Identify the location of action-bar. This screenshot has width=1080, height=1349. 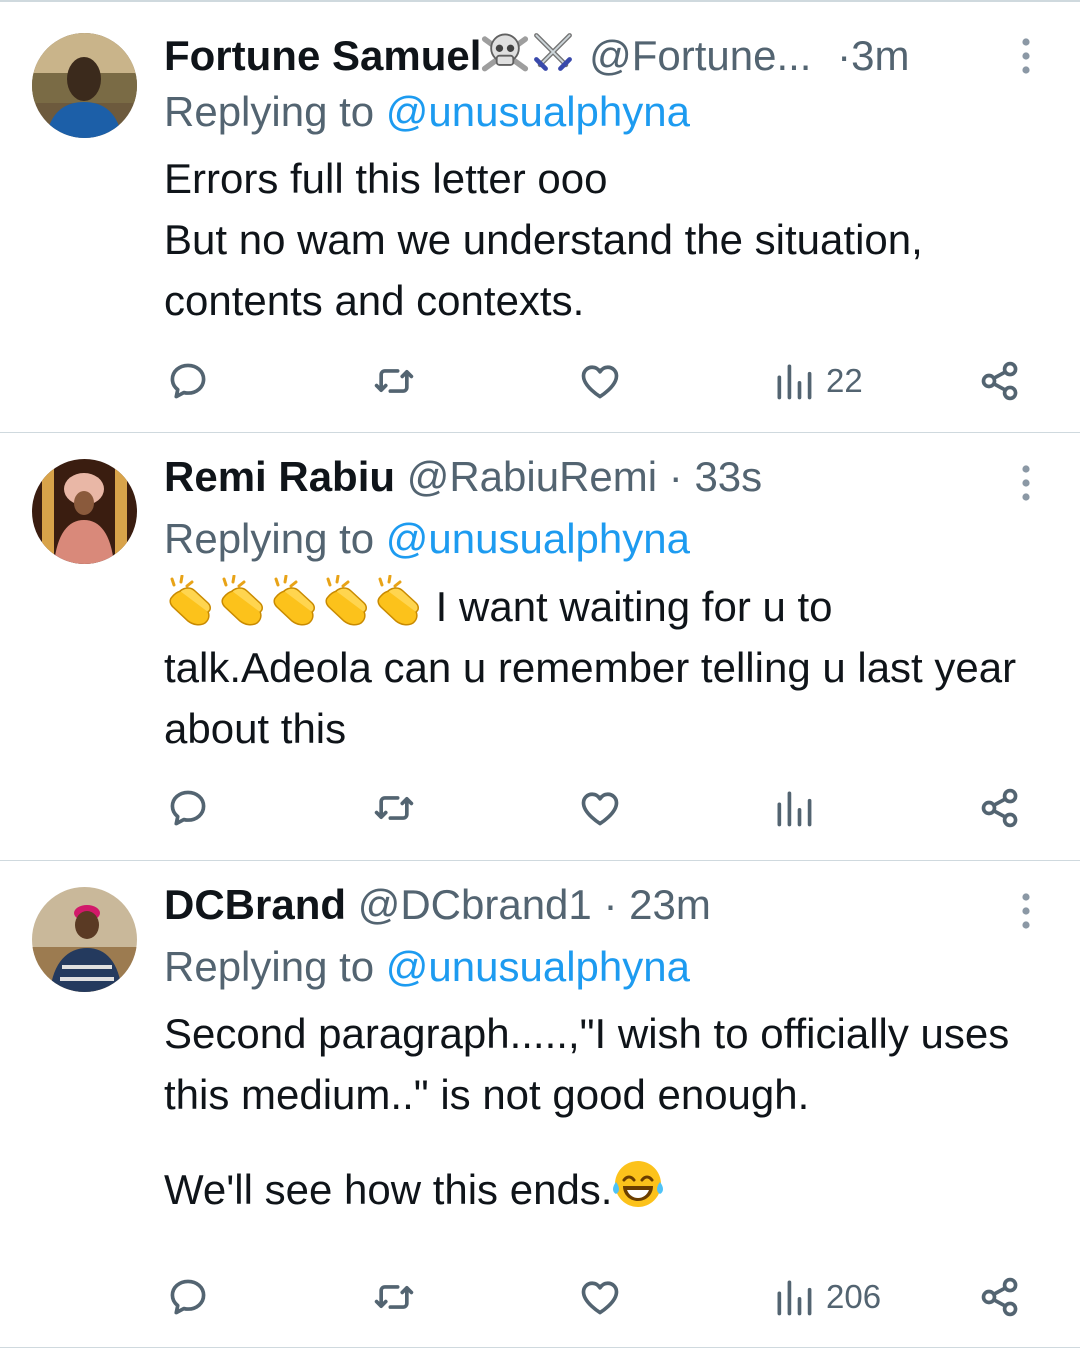
(540, 808).